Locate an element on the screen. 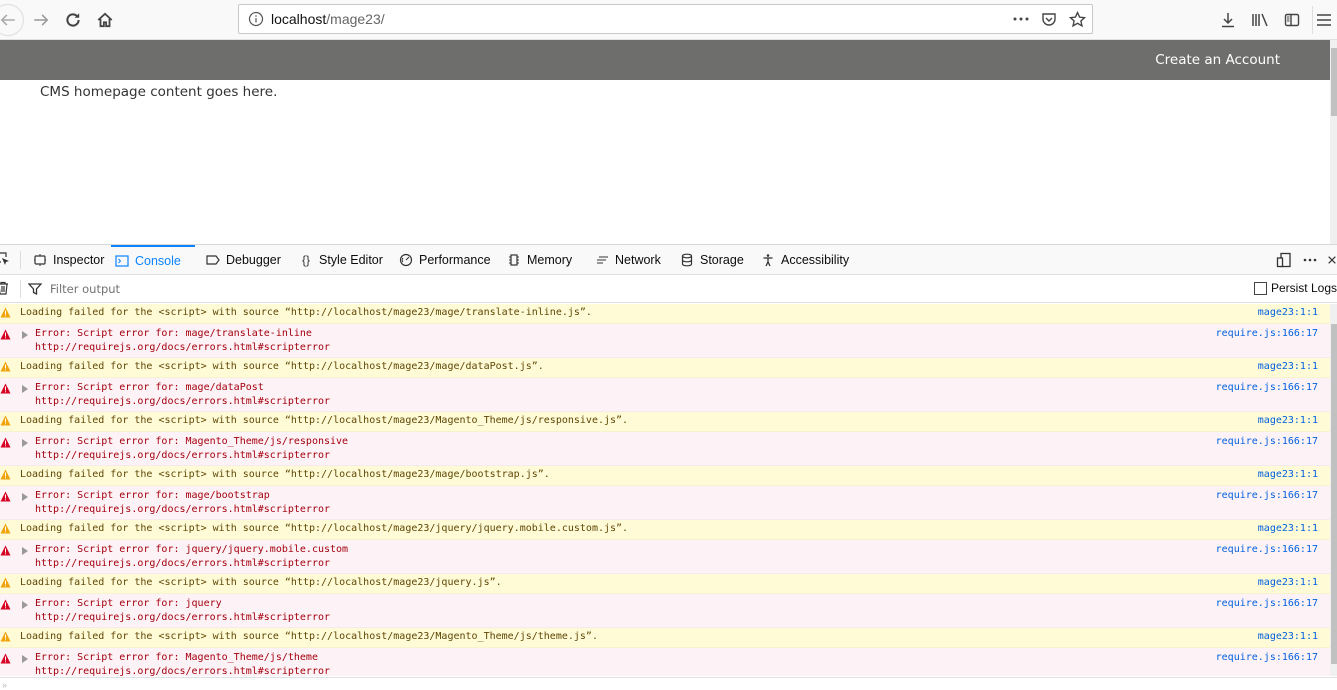 The image size is (1337, 690). clear-console-icon is located at coordinates (5, 289).